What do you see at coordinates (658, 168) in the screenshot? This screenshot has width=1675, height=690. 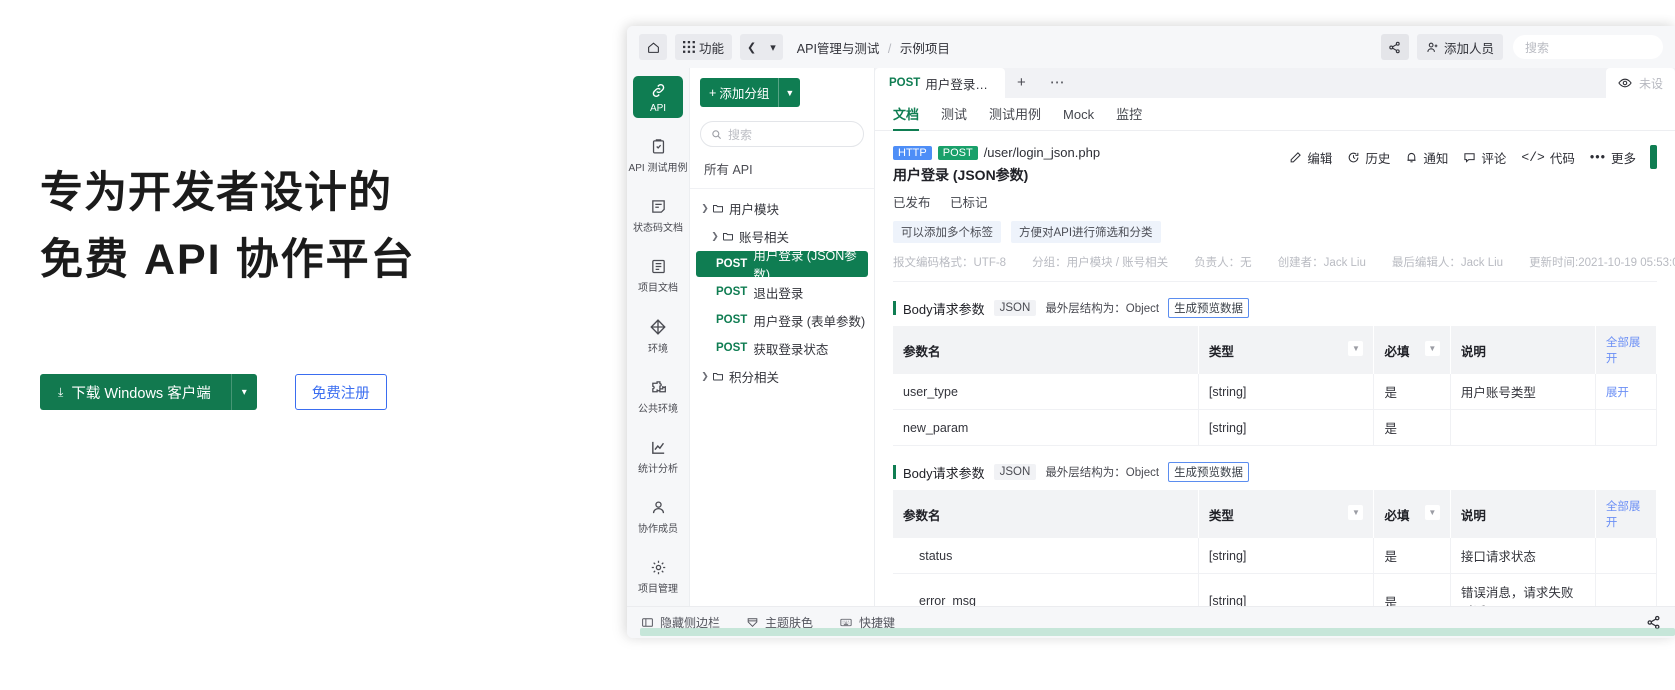 I see `sidebar-item-label: API 测试用例` at bounding box center [658, 168].